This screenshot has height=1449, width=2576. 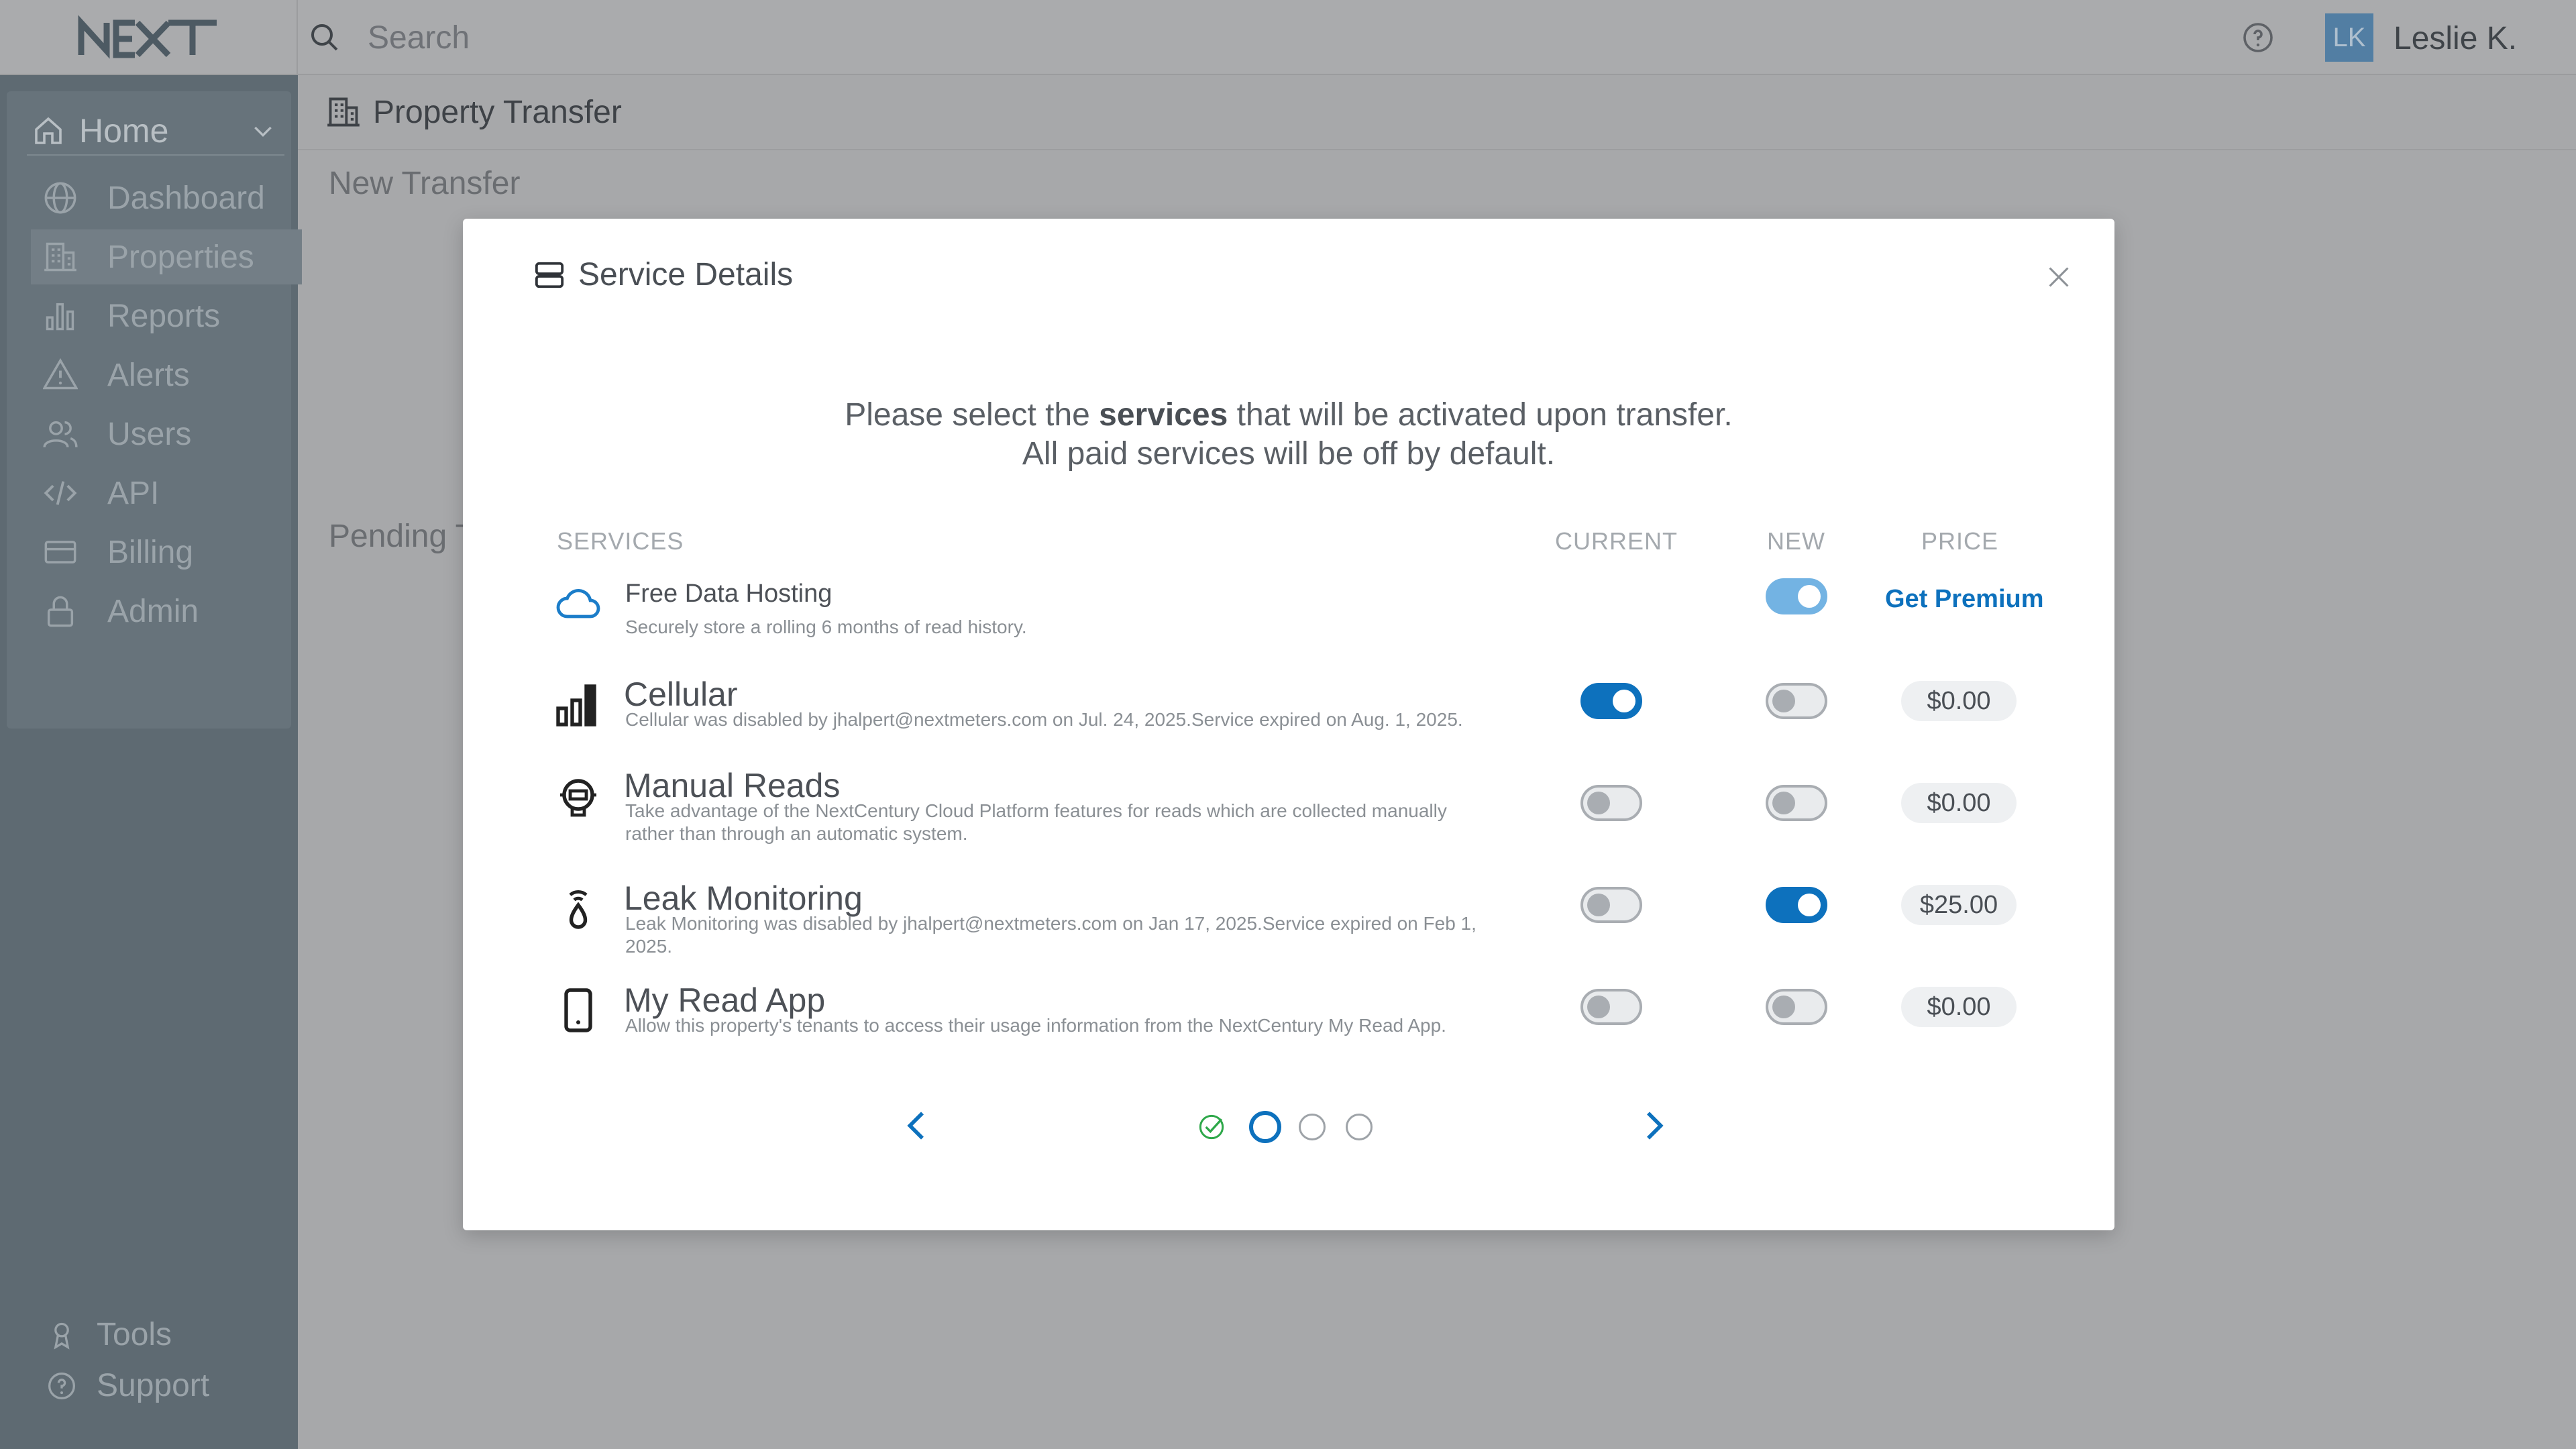 What do you see at coordinates (60, 611) in the screenshot?
I see `lock-icon` at bounding box center [60, 611].